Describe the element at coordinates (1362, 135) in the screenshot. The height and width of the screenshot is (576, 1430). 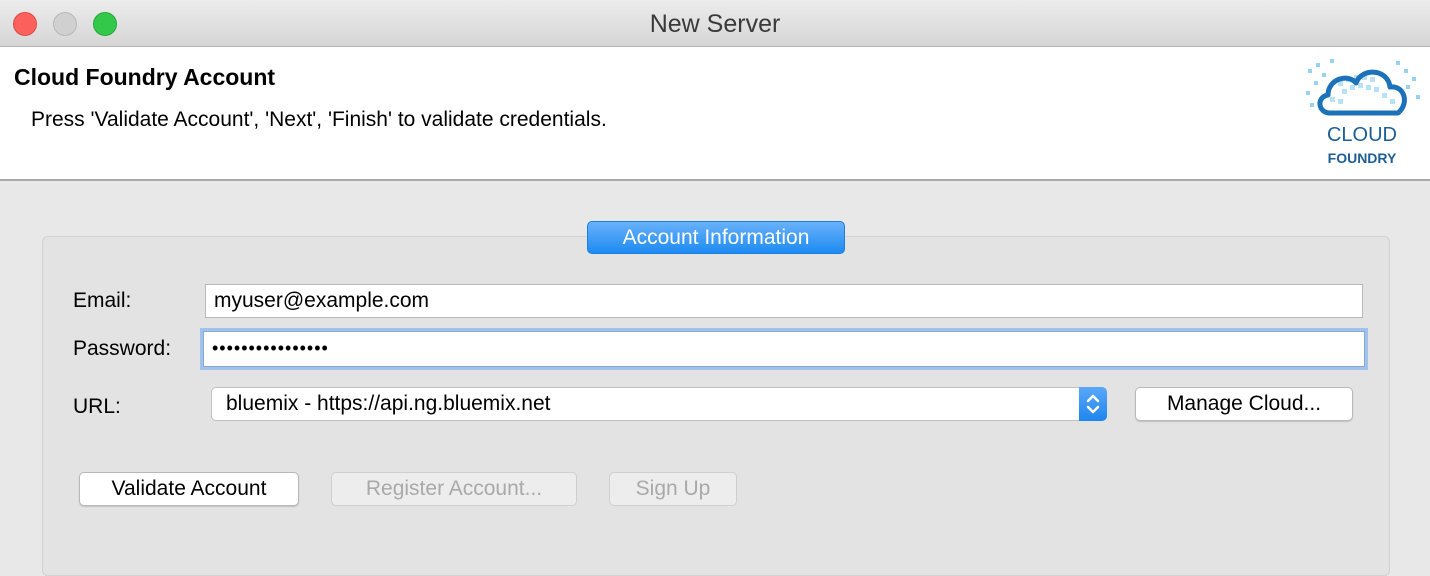
I see `logo-text-cloud: CLOUD` at that location.